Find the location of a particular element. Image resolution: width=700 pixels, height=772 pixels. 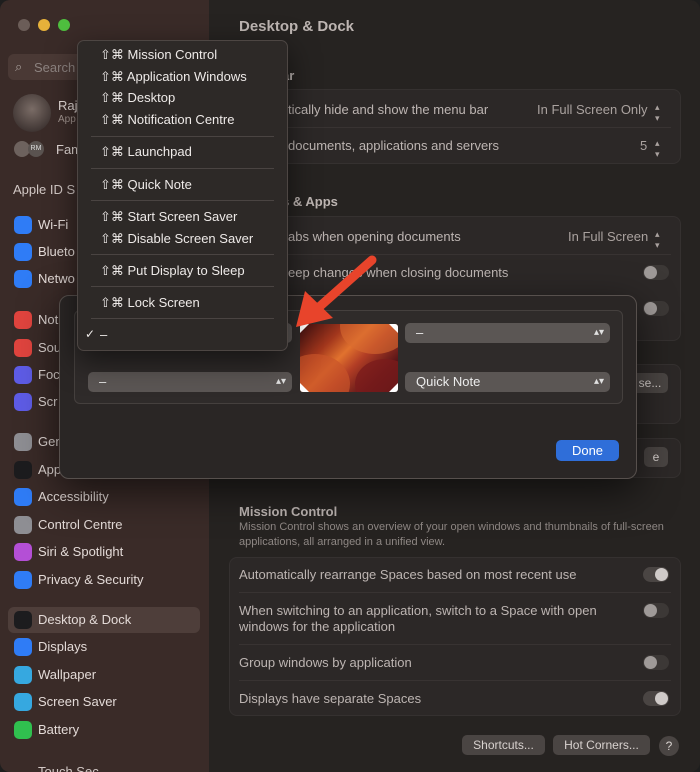

wifi-icon is located at coordinates (23, 225).